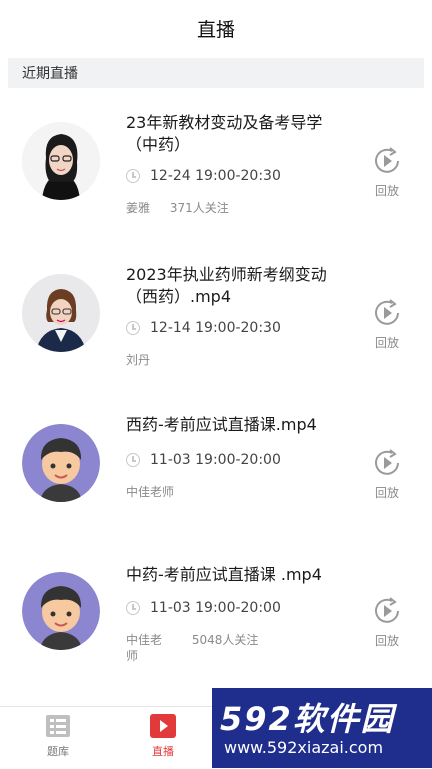 This screenshot has width=432, height=769. I want to click on teacher-name: 刘丹, so click(138, 360).